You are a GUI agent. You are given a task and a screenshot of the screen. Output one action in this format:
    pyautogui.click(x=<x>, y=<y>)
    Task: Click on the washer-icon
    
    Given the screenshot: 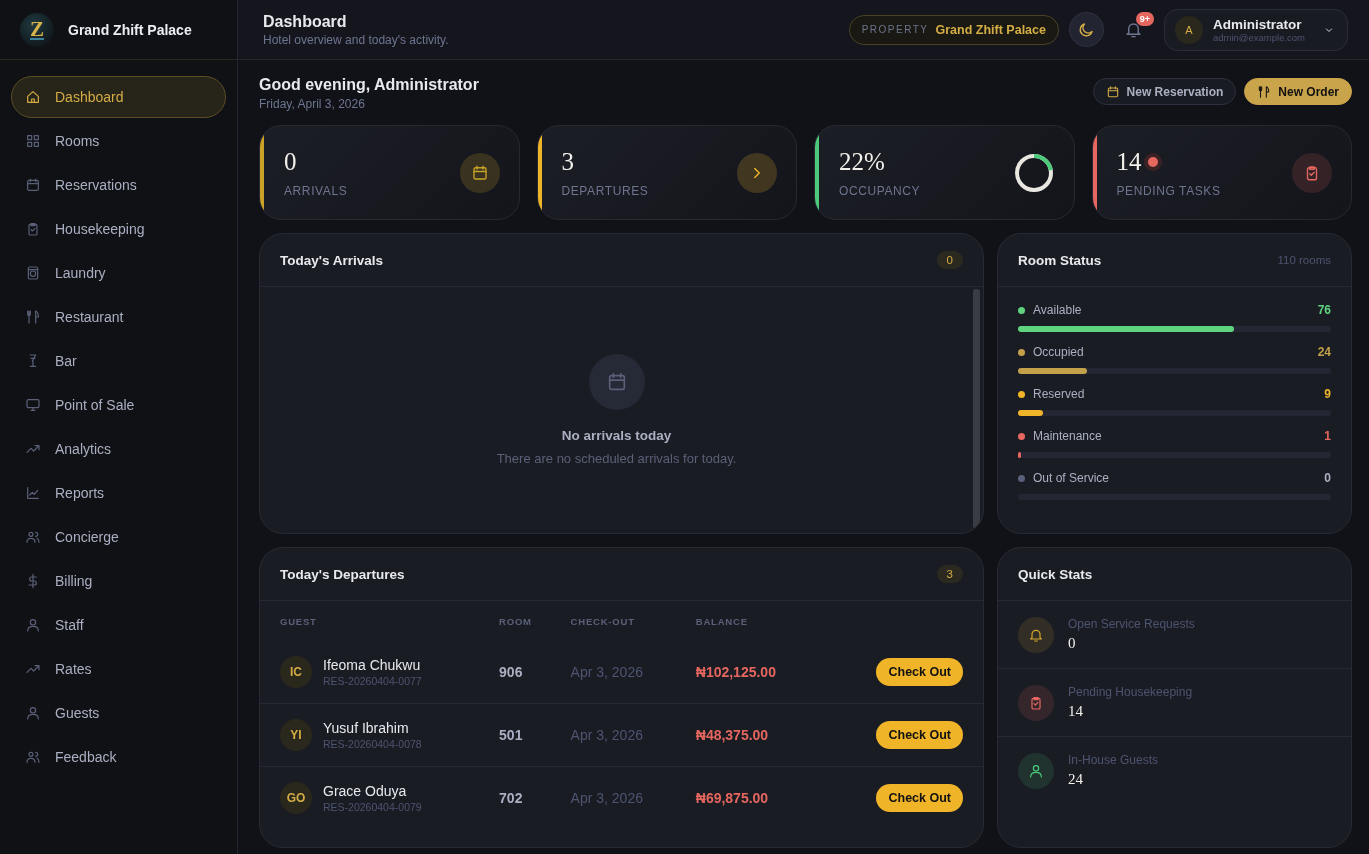 What is the action you would take?
    pyautogui.click(x=33, y=273)
    